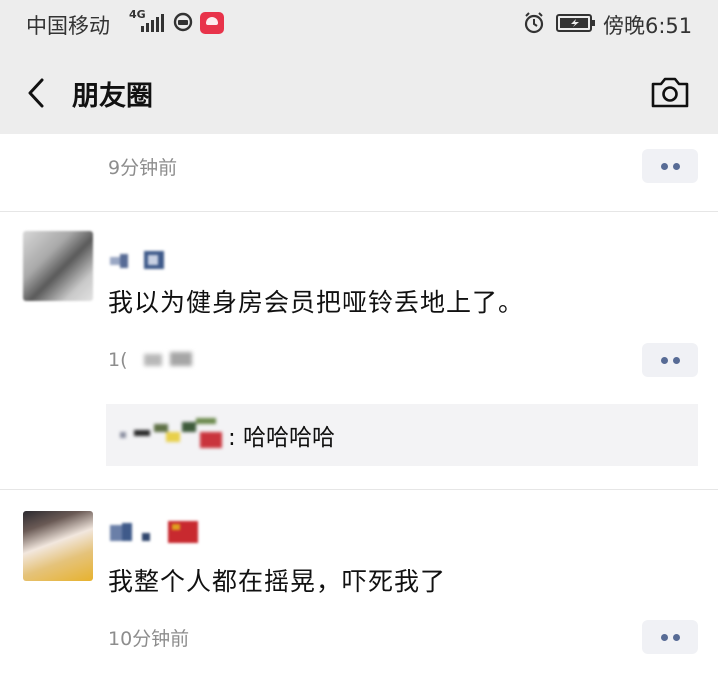 The width and height of the screenshot is (718, 681). What do you see at coordinates (212, 23) in the screenshot?
I see `app-store-icon` at bounding box center [212, 23].